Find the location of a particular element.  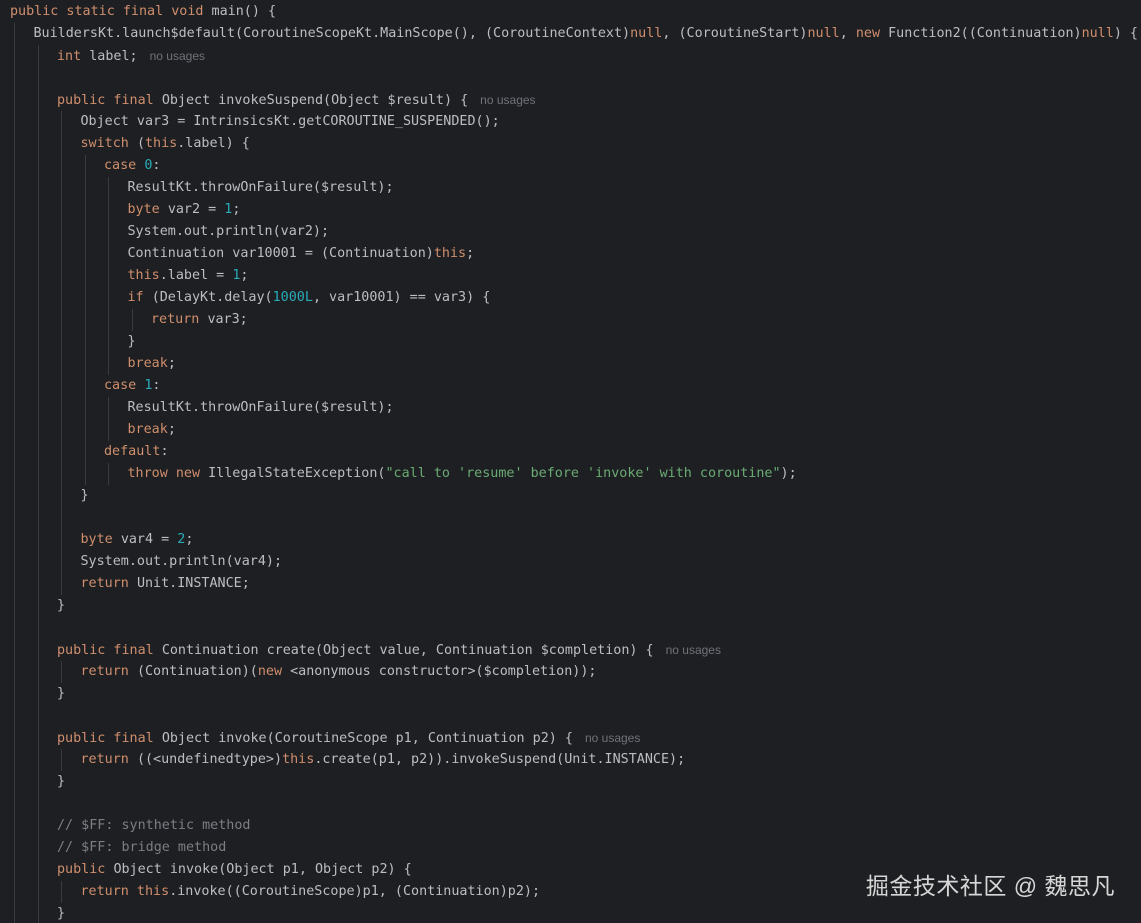

watermark: 掘金技术社区 @ 魏思凡 is located at coordinates (990, 886).